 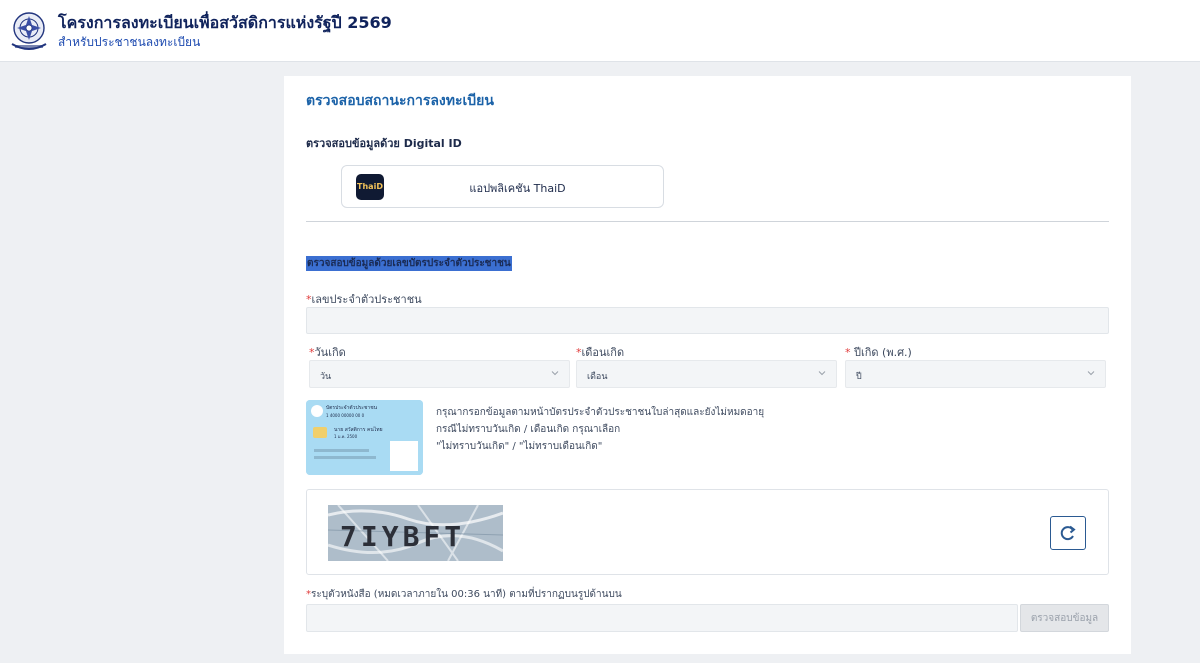 I want to click on digital-id-section-label: ตรวจสอบข้อมูลด้วย Digital ID, so click(x=384, y=143).